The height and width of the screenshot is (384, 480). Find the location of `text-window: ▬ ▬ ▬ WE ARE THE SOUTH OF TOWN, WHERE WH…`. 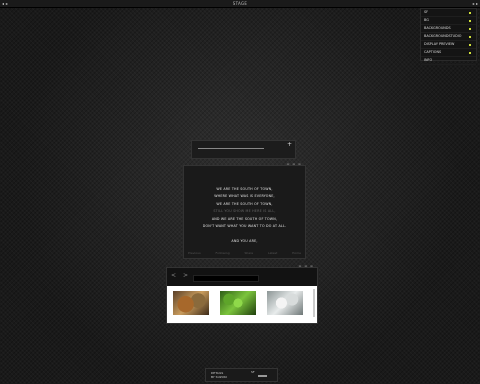

text-window: ▬ ▬ ▬ WE ARE THE SOUTH OF TOWN, WHERE WH… is located at coordinates (244, 210).